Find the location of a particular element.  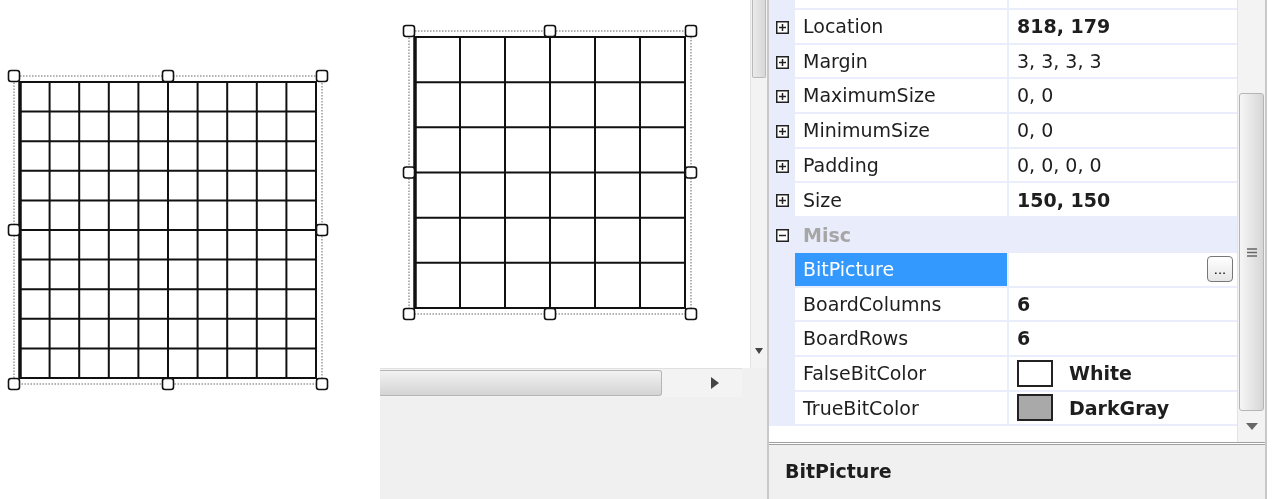

property-name: MinimumSize is located at coordinates (902, 131).